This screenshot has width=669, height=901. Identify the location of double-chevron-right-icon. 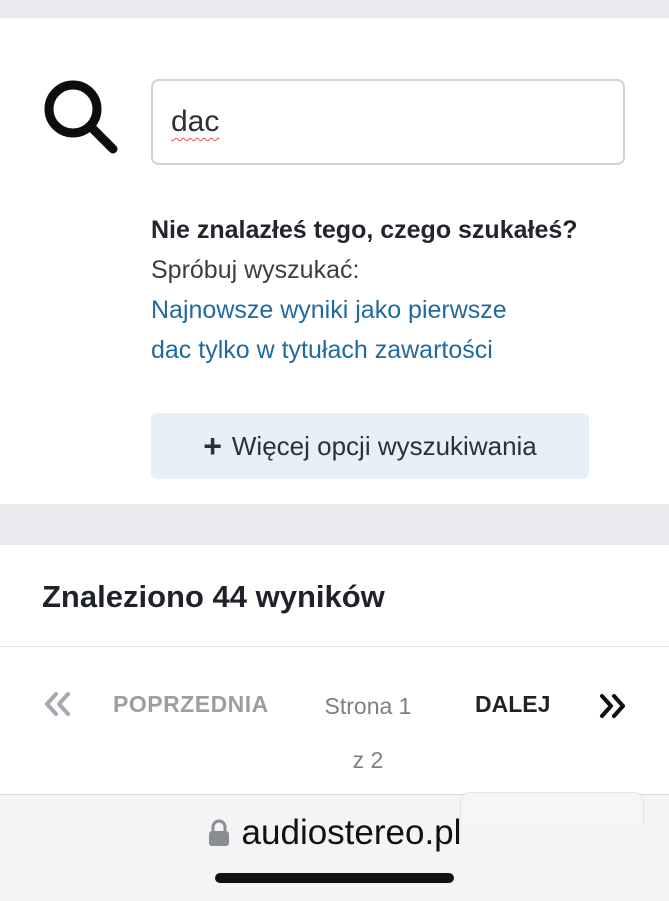
(612, 706).